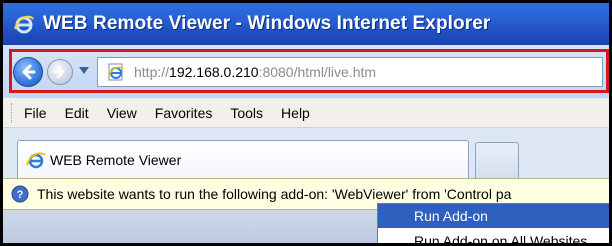 The image size is (612, 246). I want to click on menu-edit: Edit, so click(77, 113).